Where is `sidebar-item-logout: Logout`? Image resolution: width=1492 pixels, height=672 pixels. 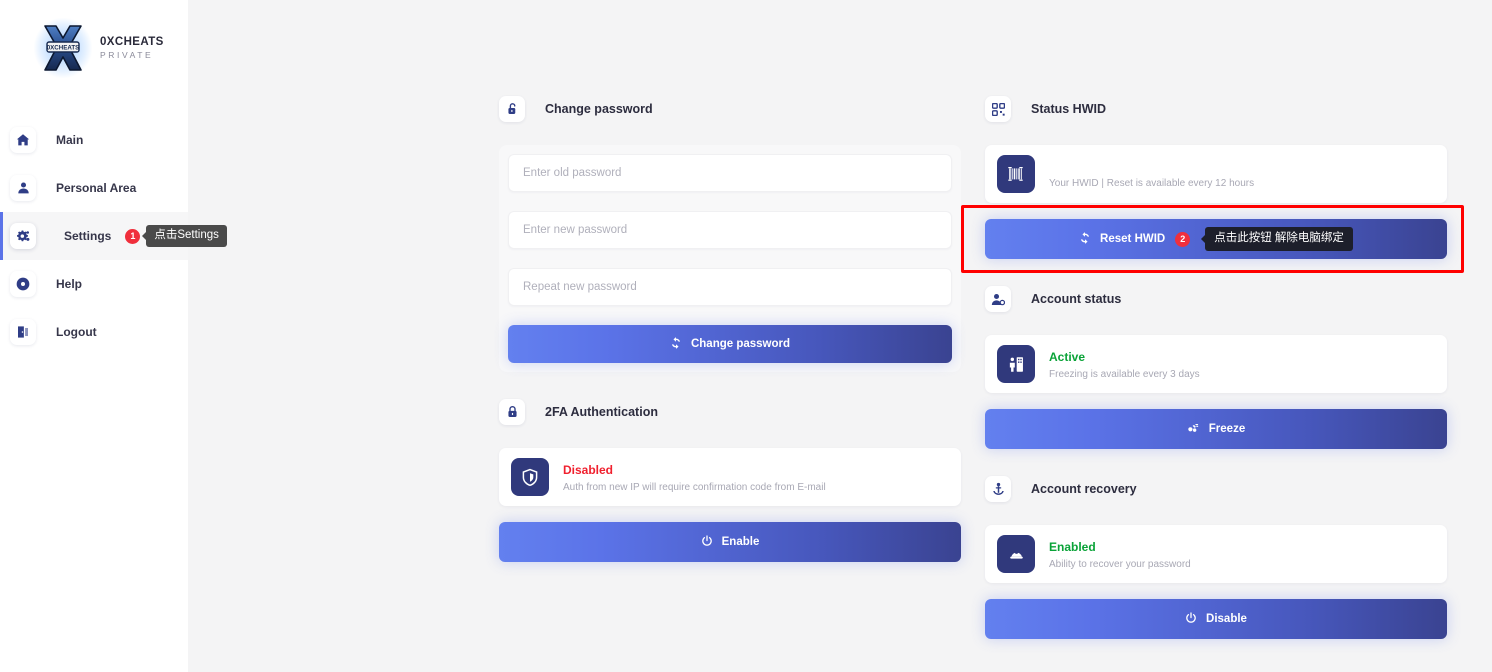 sidebar-item-logout: Logout is located at coordinates (94, 332).